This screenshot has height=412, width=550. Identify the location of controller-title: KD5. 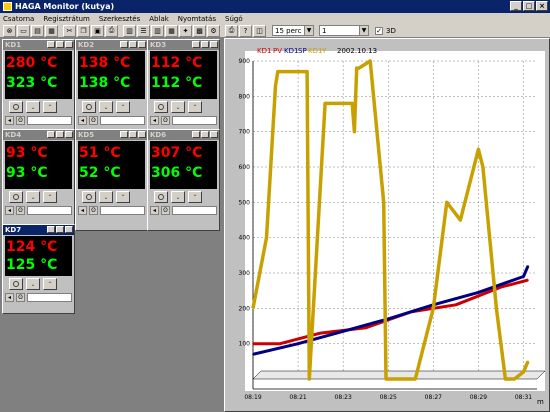
(111, 135).